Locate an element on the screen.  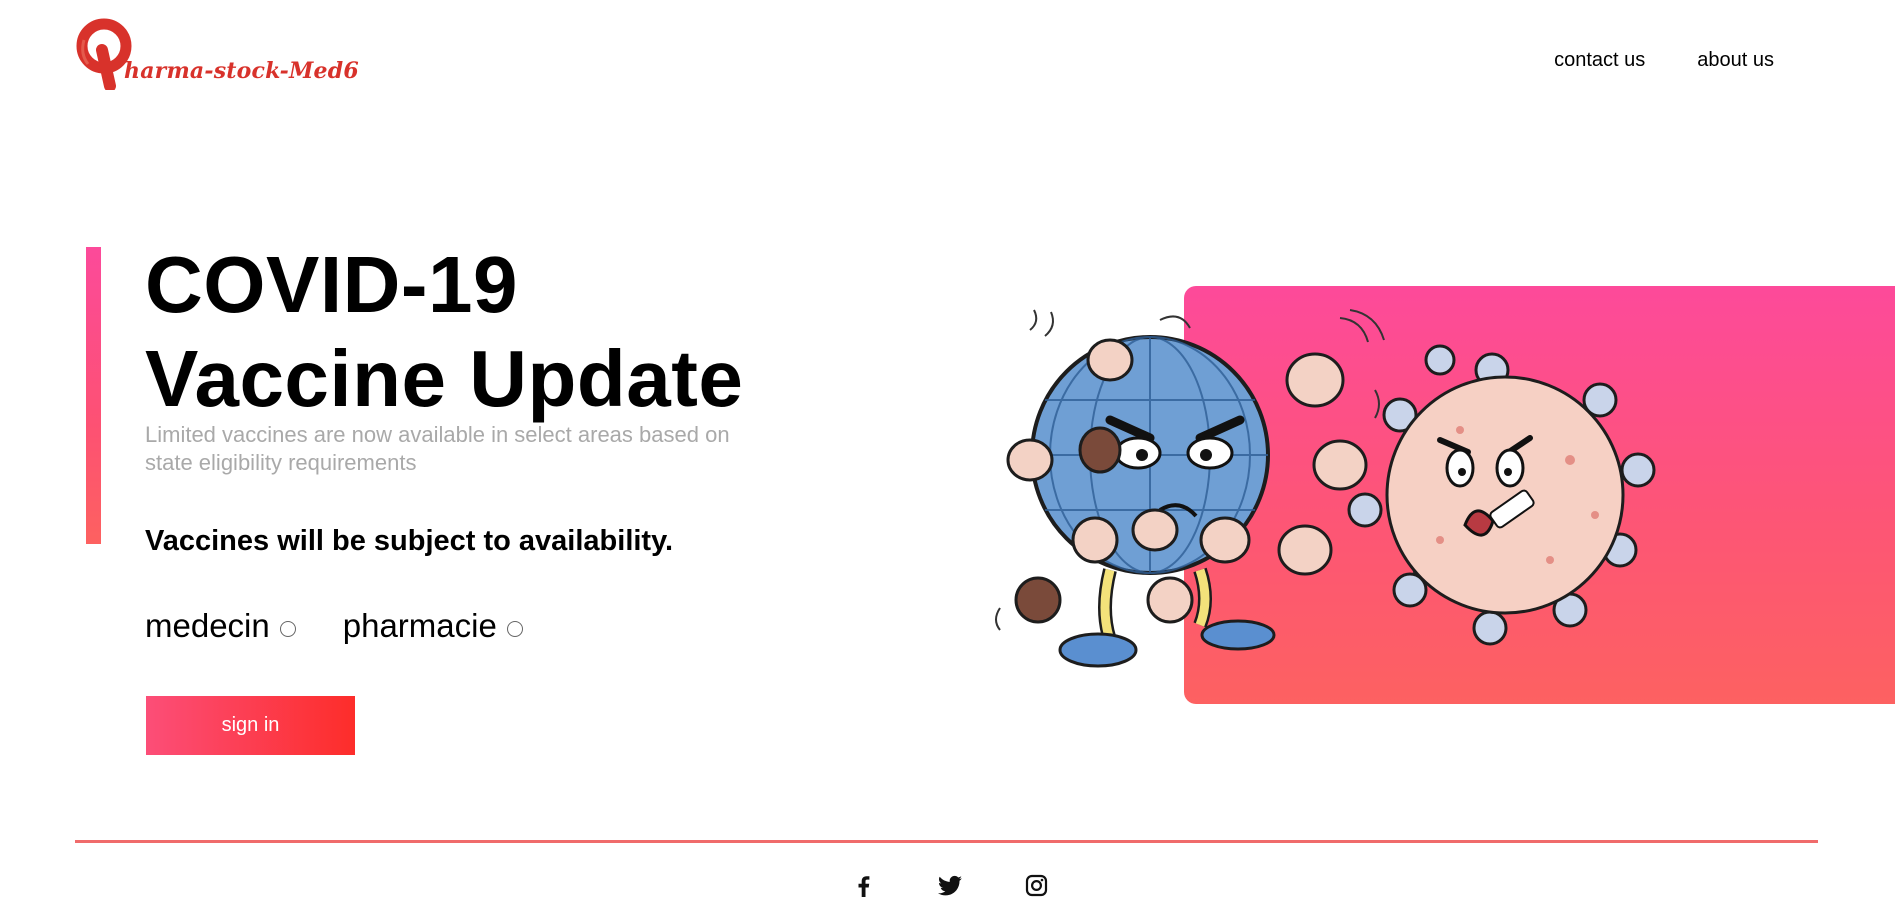
medecin-radio is located at coordinates (287, 629).